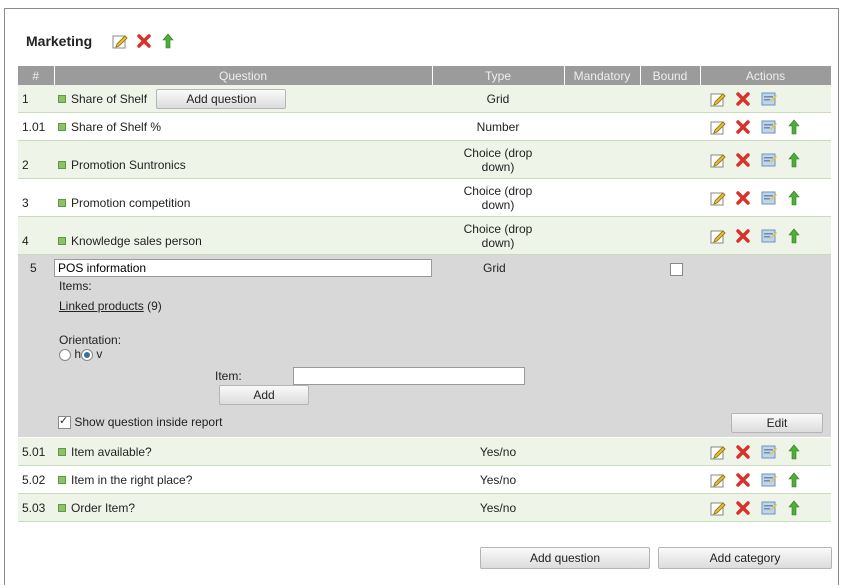 This screenshot has height=588, width=843. What do you see at coordinates (144, 41) in the screenshot?
I see `delete-category-icon` at bounding box center [144, 41].